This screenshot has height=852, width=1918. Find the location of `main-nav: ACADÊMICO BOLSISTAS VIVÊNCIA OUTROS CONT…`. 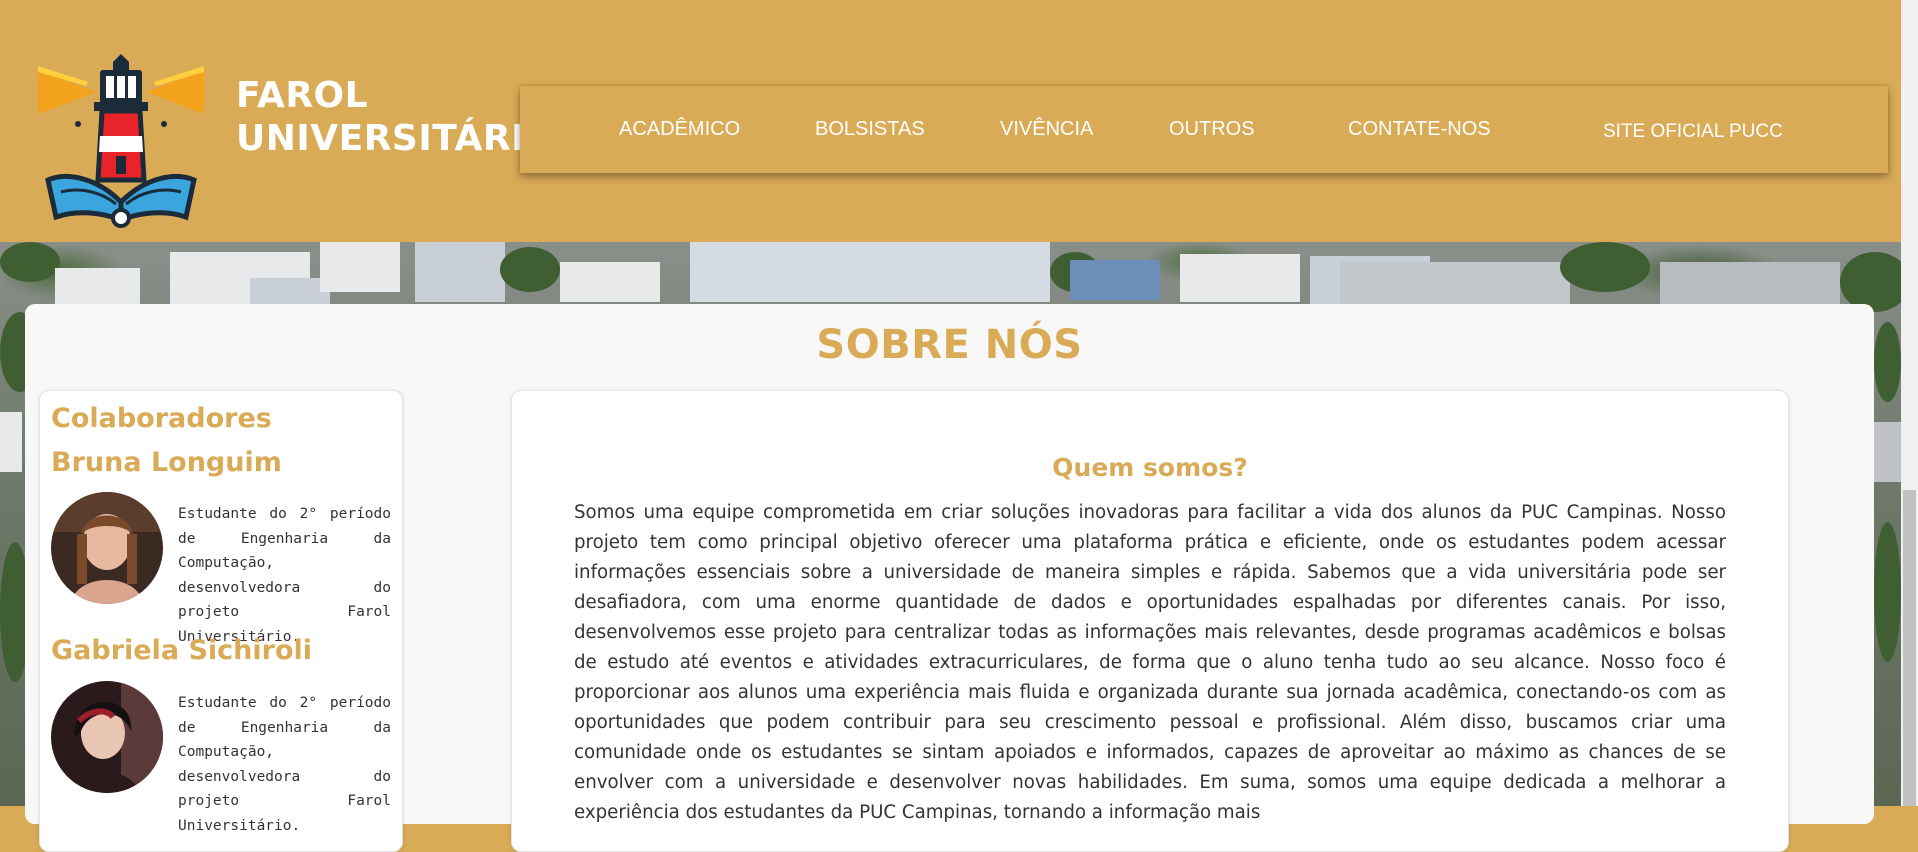

main-nav: ACADÊMICO BOLSISTAS VIVÊNCIA OUTROS CONT… is located at coordinates (1204, 129).